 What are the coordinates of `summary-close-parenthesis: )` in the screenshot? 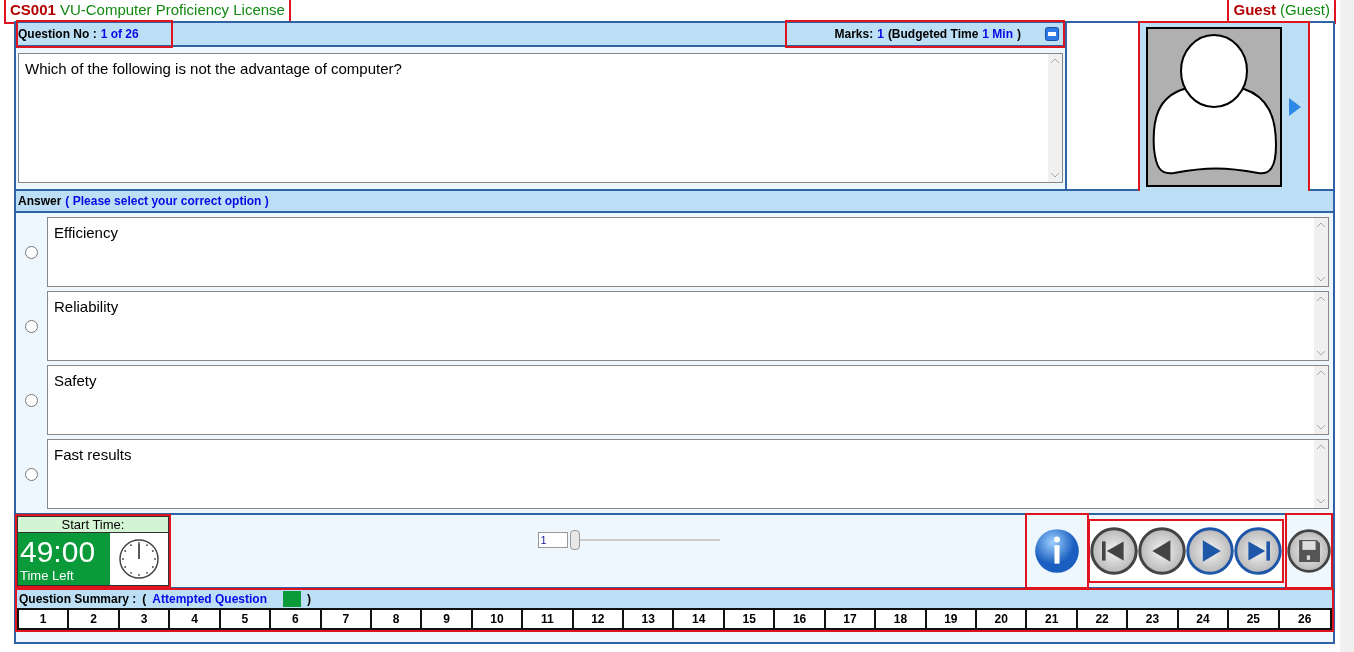 It's located at (309, 599).